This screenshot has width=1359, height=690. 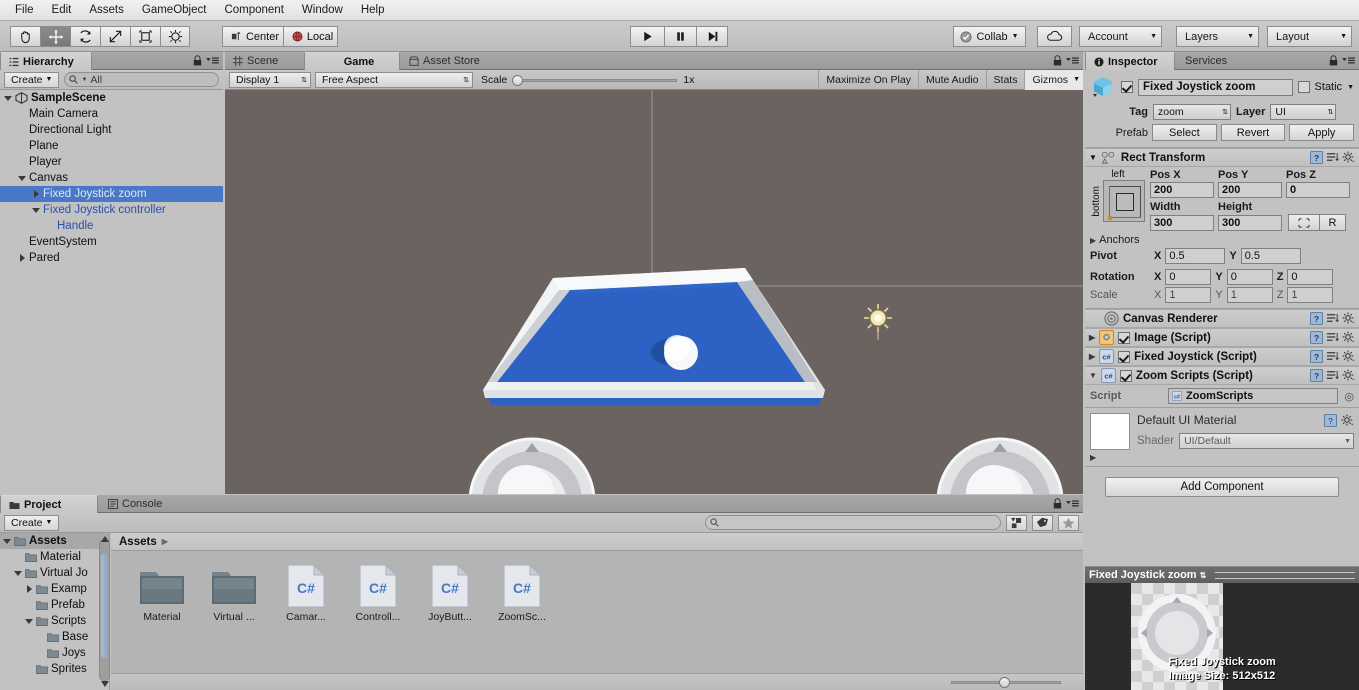 What do you see at coordinates (1310, 295) in the screenshot?
I see `scale-z-input: 1` at bounding box center [1310, 295].